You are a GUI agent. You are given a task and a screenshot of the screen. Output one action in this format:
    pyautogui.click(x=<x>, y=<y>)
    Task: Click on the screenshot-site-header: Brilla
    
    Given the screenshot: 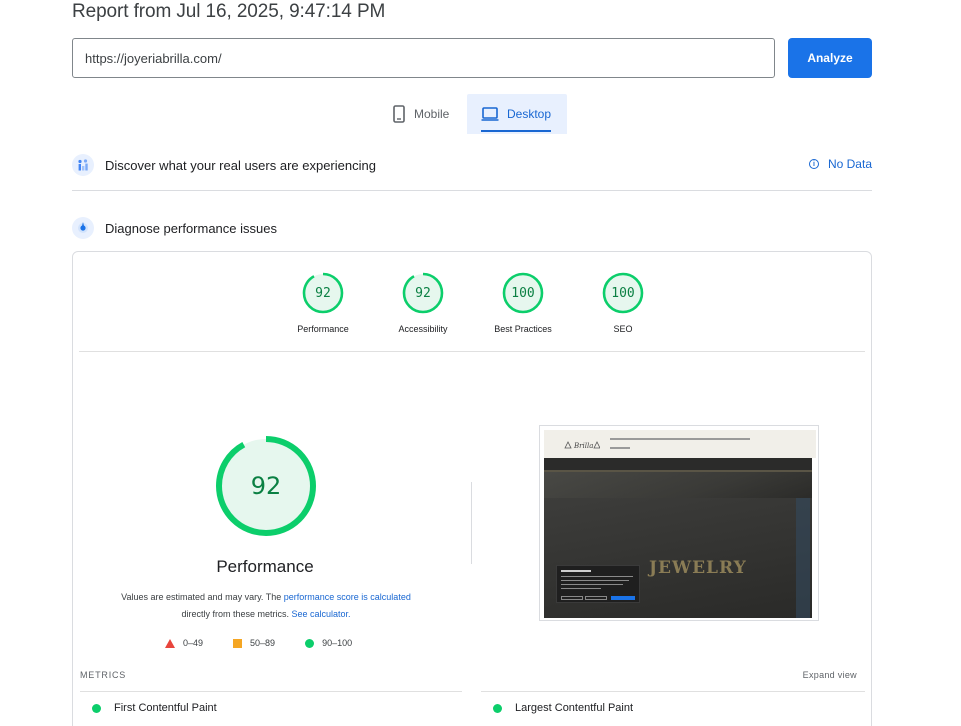 What is the action you would take?
    pyautogui.click(x=680, y=444)
    